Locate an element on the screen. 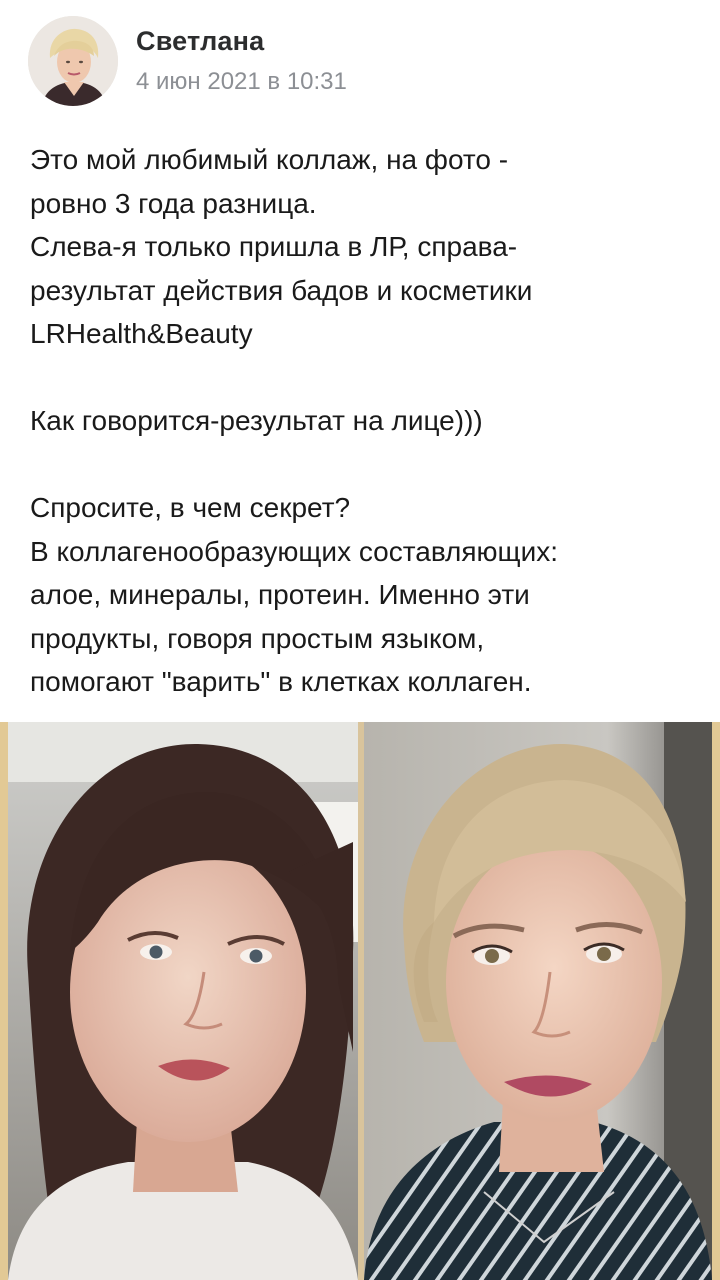 The width and height of the screenshot is (720, 1280). author-avatar is located at coordinates (73, 61).